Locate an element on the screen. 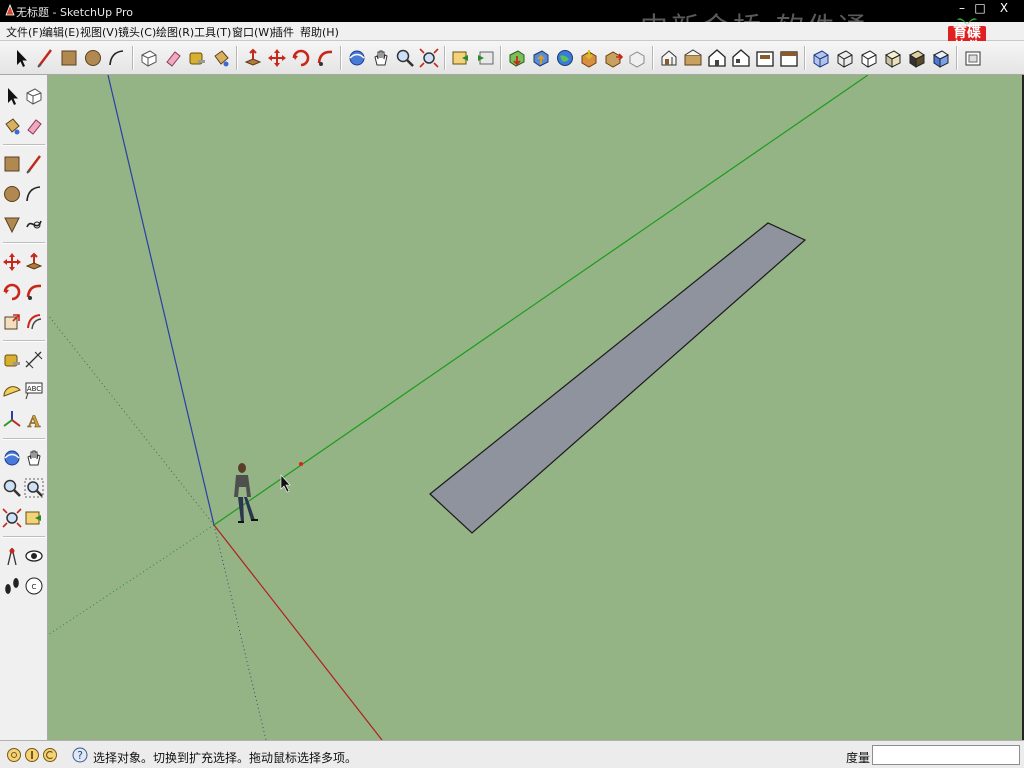 This screenshot has height=768, width=1024. rectangle-face is located at coordinates (618, 378).